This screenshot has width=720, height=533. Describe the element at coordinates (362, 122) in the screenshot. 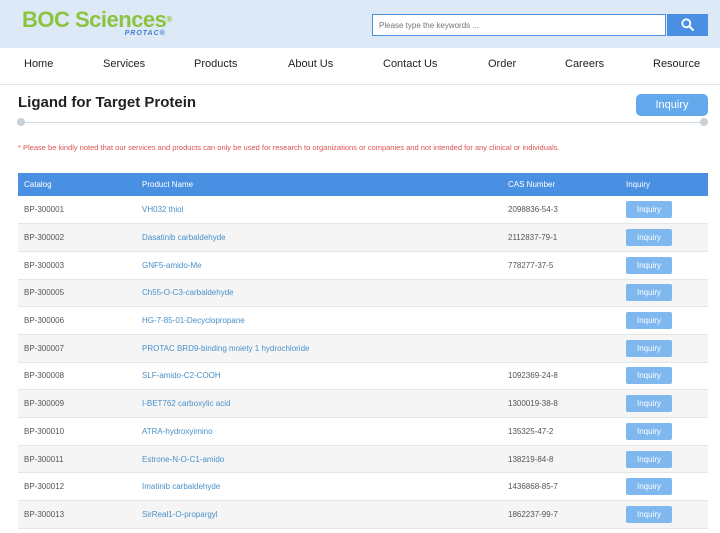

I see `title-divider` at that location.